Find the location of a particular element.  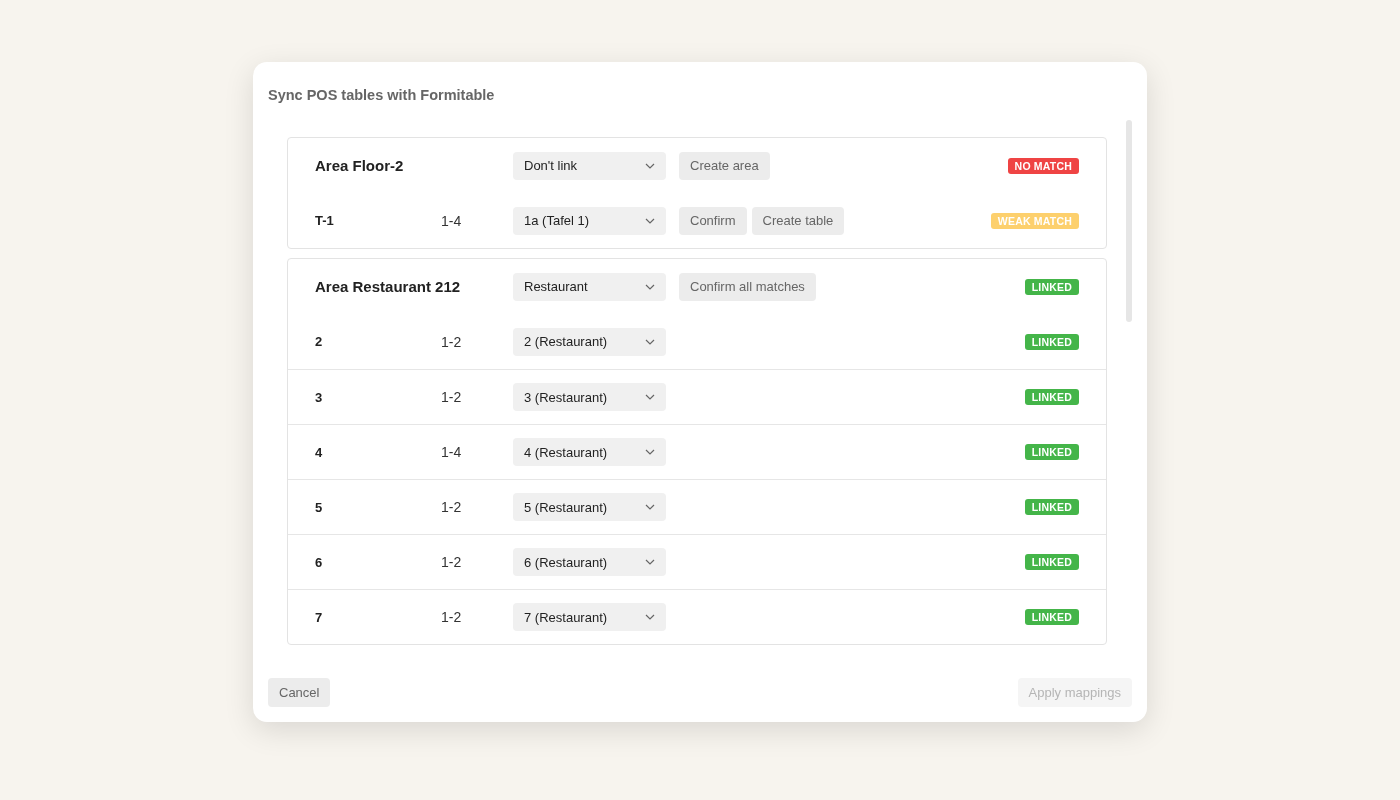

table-name: T-1 is located at coordinates (325, 220).